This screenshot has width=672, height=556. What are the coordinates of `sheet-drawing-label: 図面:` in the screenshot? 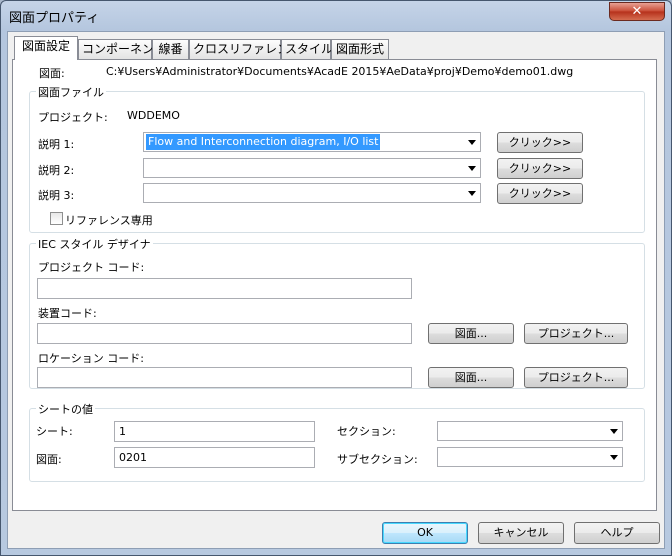 It's located at (49, 459).